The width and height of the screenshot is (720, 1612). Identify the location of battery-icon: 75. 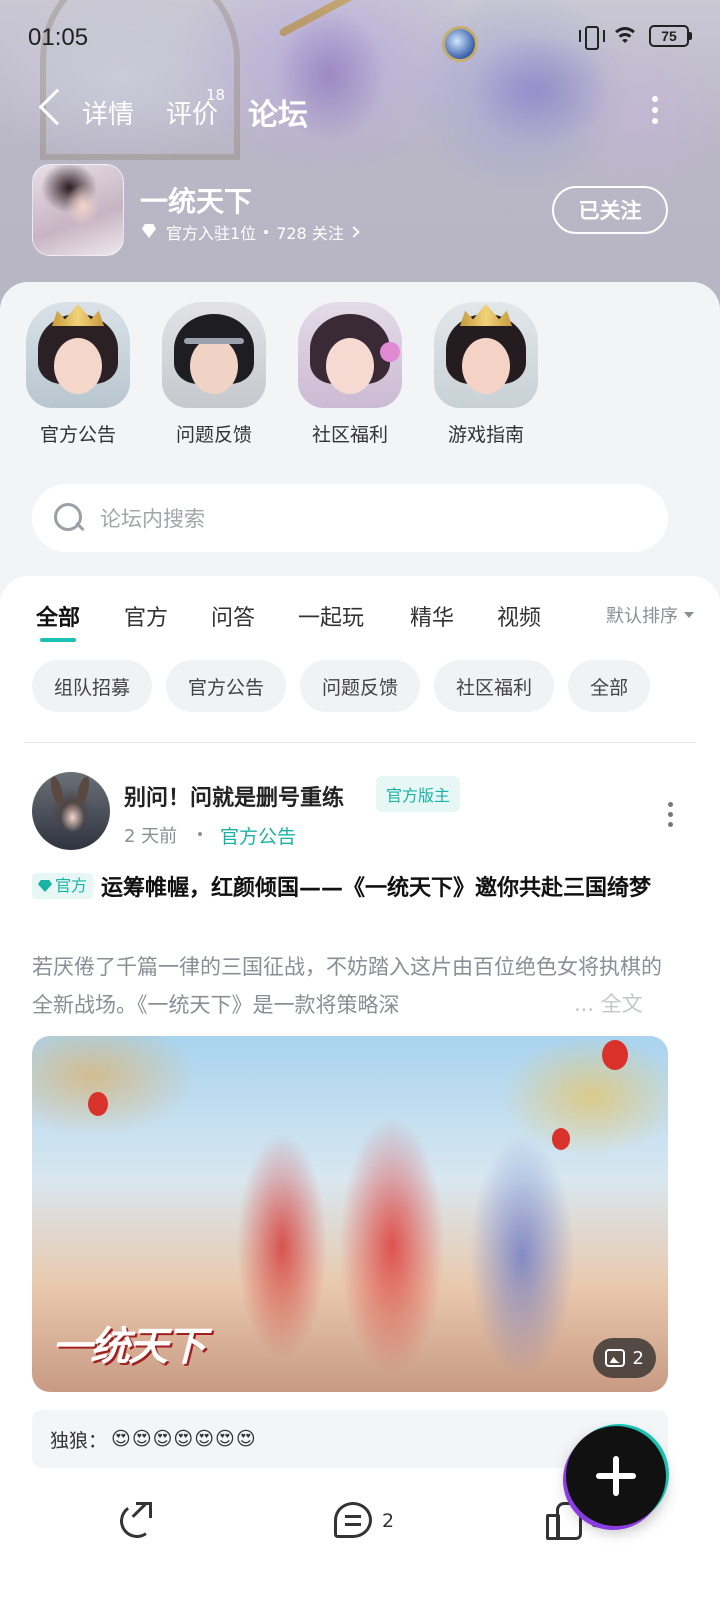
(670, 36).